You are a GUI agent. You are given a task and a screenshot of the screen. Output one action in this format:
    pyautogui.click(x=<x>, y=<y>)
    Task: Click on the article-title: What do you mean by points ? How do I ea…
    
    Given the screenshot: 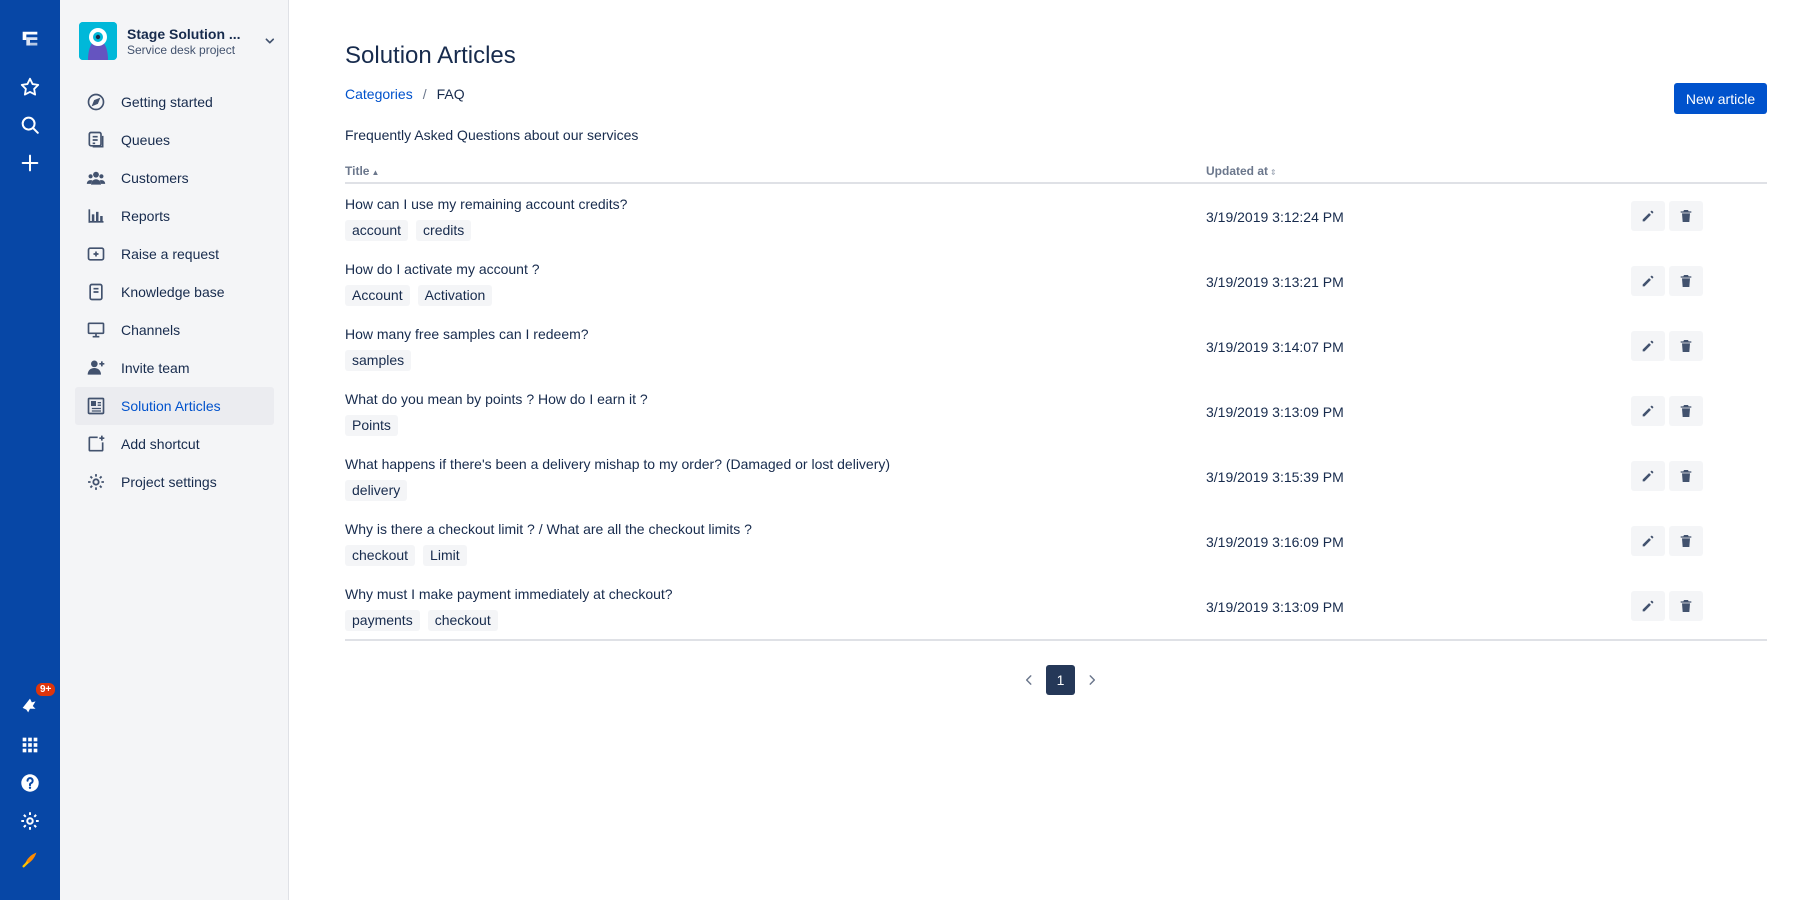 What is the action you would take?
    pyautogui.click(x=496, y=399)
    